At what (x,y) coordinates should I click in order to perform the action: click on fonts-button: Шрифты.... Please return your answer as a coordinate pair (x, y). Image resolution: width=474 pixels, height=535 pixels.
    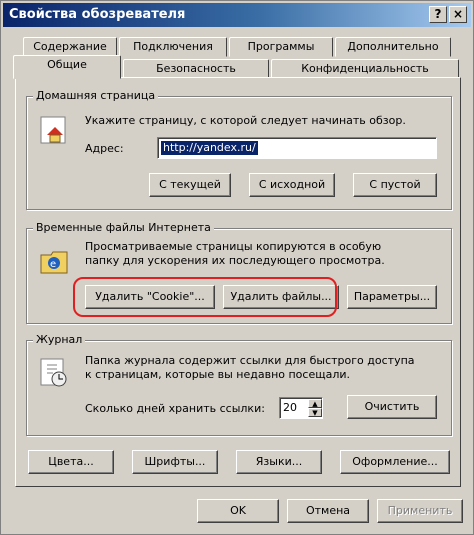
    Looking at the image, I should click on (175, 462).